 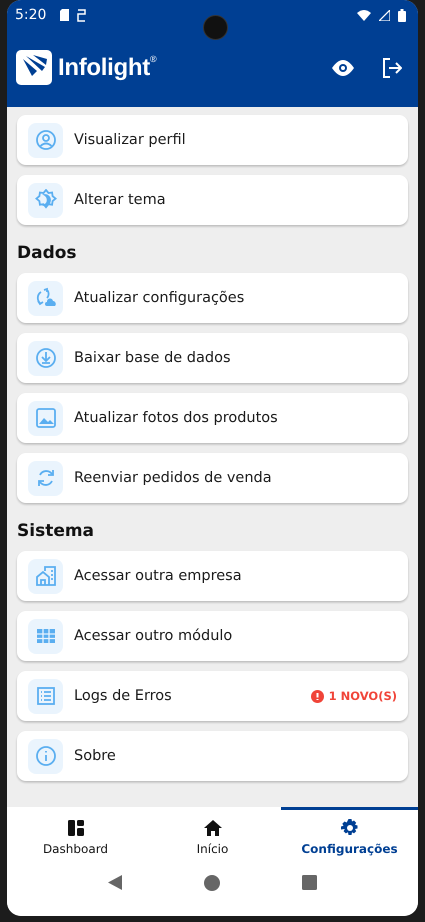 What do you see at coordinates (212, 298) in the screenshot?
I see `settings-item: Atualizar configurações` at bounding box center [212, 298].